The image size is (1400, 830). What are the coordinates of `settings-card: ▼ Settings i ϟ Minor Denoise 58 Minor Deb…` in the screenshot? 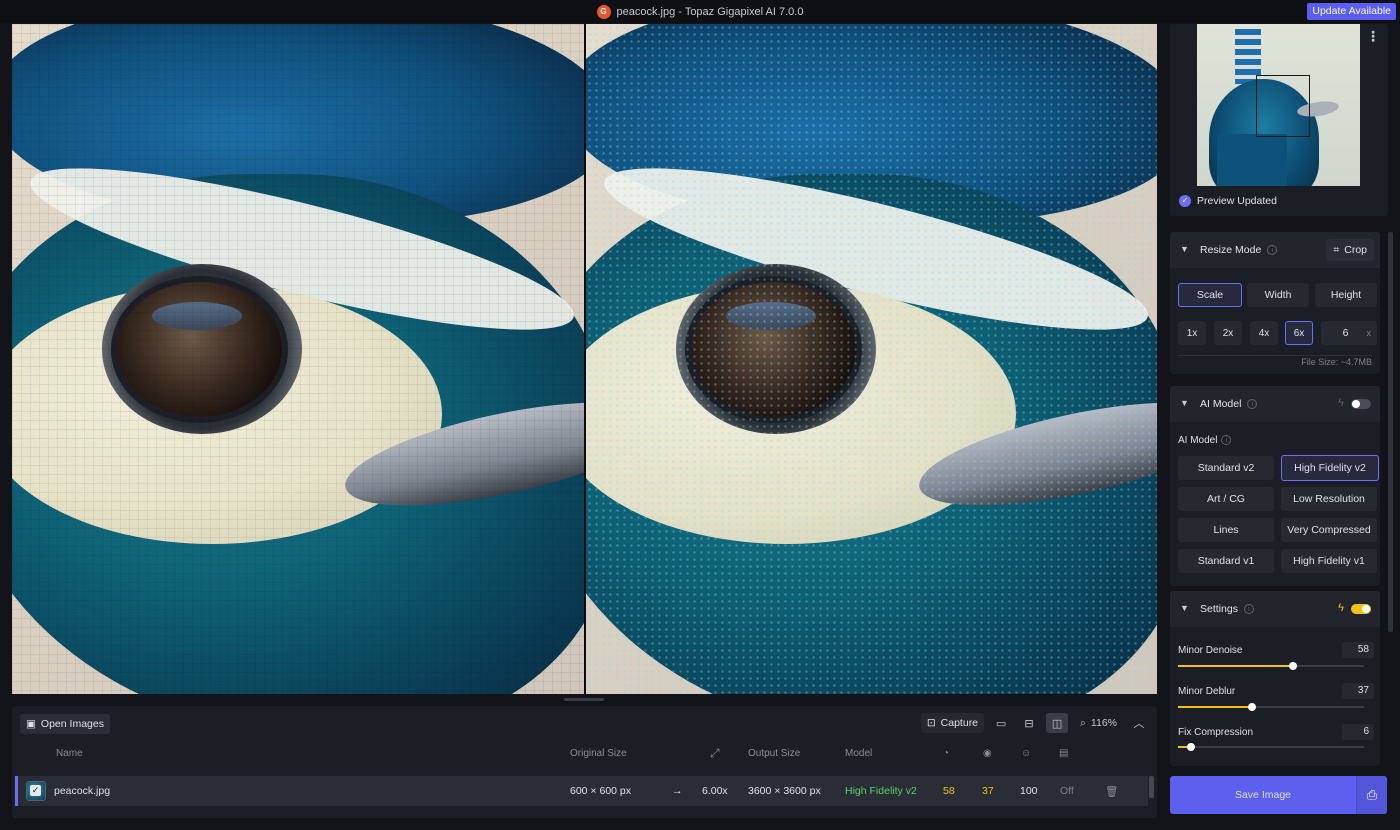 It's located at (1275, 678).